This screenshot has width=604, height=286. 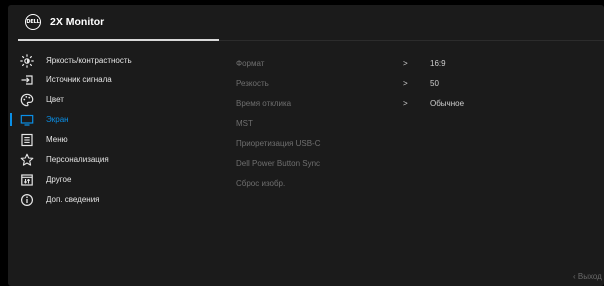 I want to click on menu-item-color: Цвет, so click(x=115, y=100).